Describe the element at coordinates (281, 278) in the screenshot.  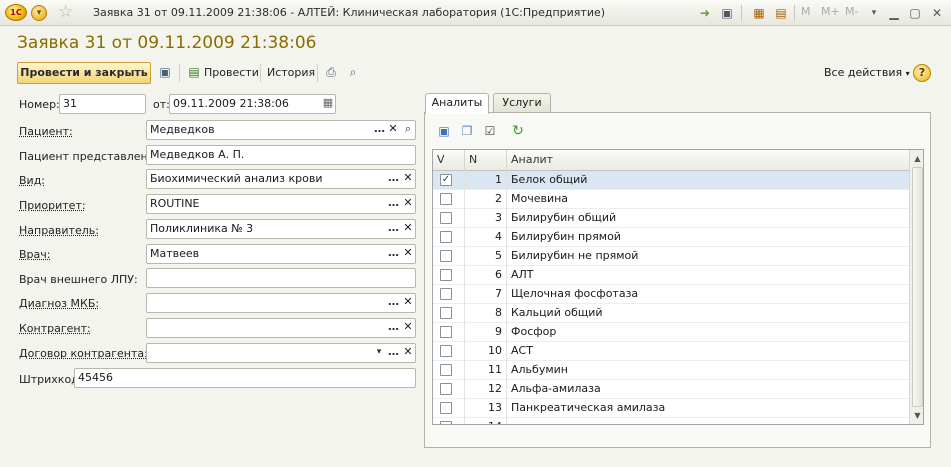
I see `ext-doctor-field` at that location.